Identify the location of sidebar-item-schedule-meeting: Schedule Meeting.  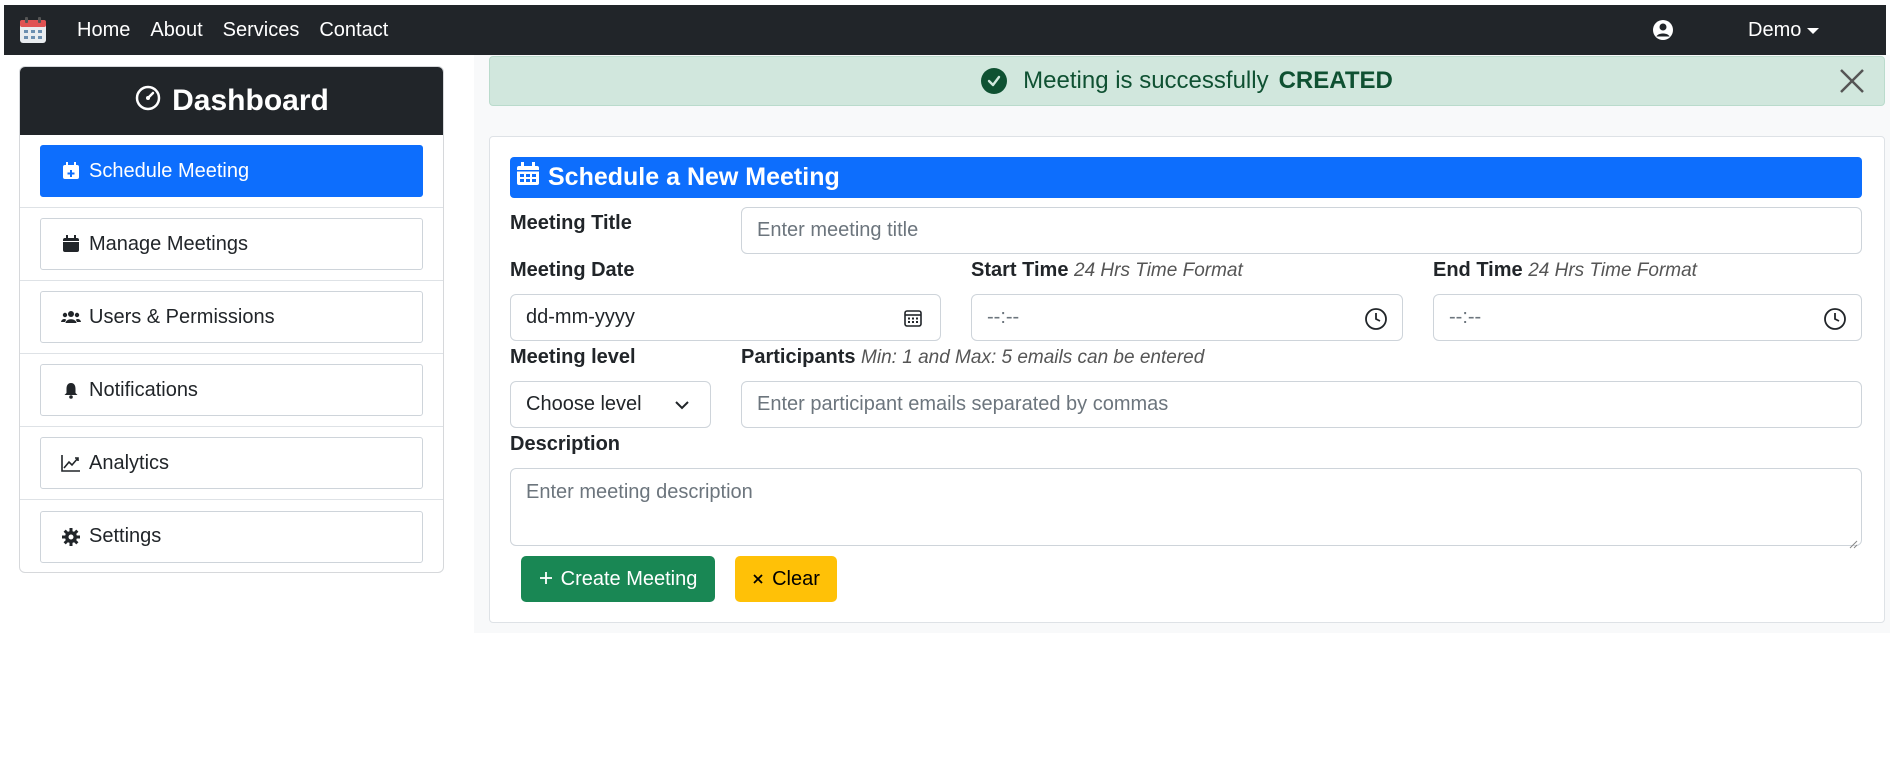
(231, 171).